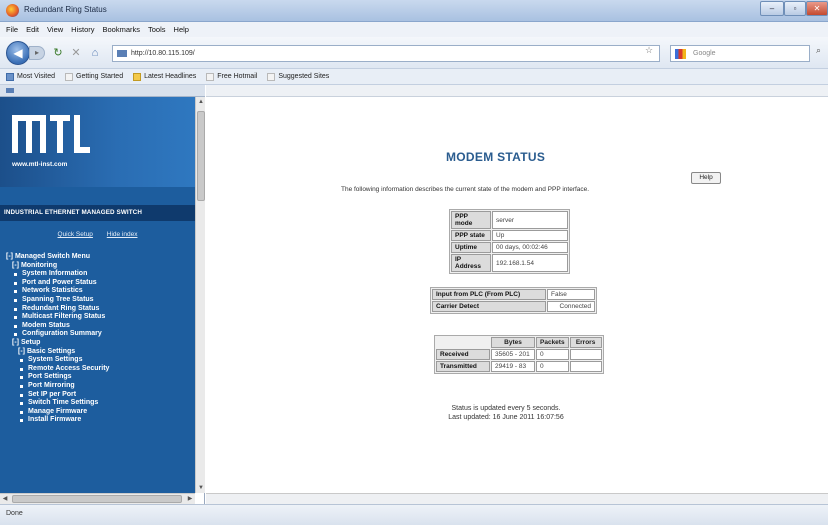  What do you see at coordinates (97, 142) in the screenshot?
I see `logo-area: www.mtl-inst.com` at bounding box center [97, 142].